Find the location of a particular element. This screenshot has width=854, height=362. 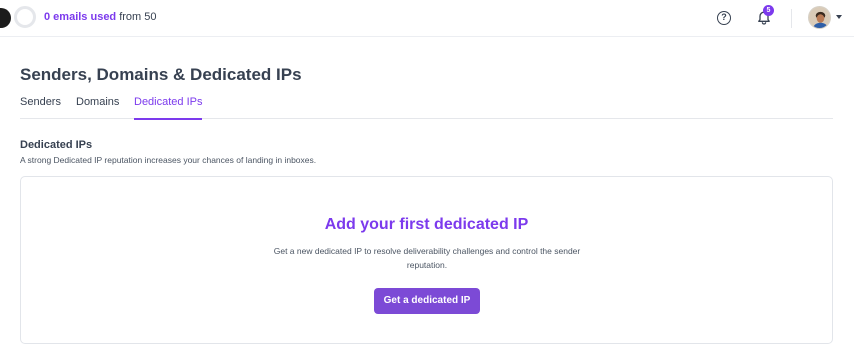

email-usage-count: 0 emails used is located at coordinates (80, 17).